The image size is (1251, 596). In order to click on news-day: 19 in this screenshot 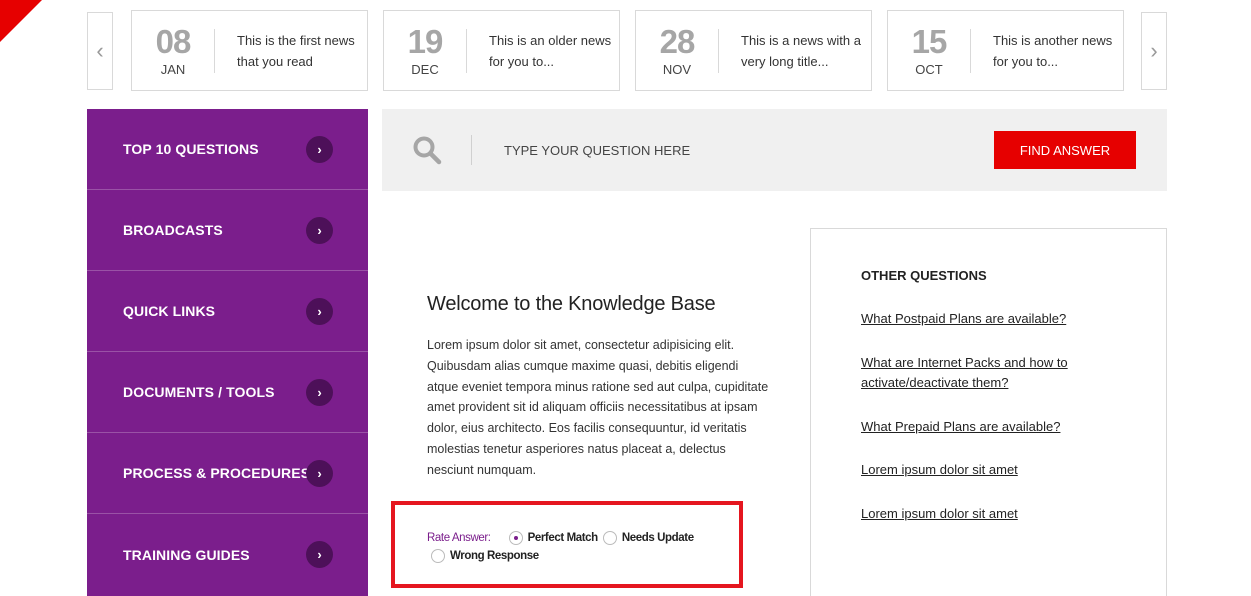, I will do `click(425, 41)`.